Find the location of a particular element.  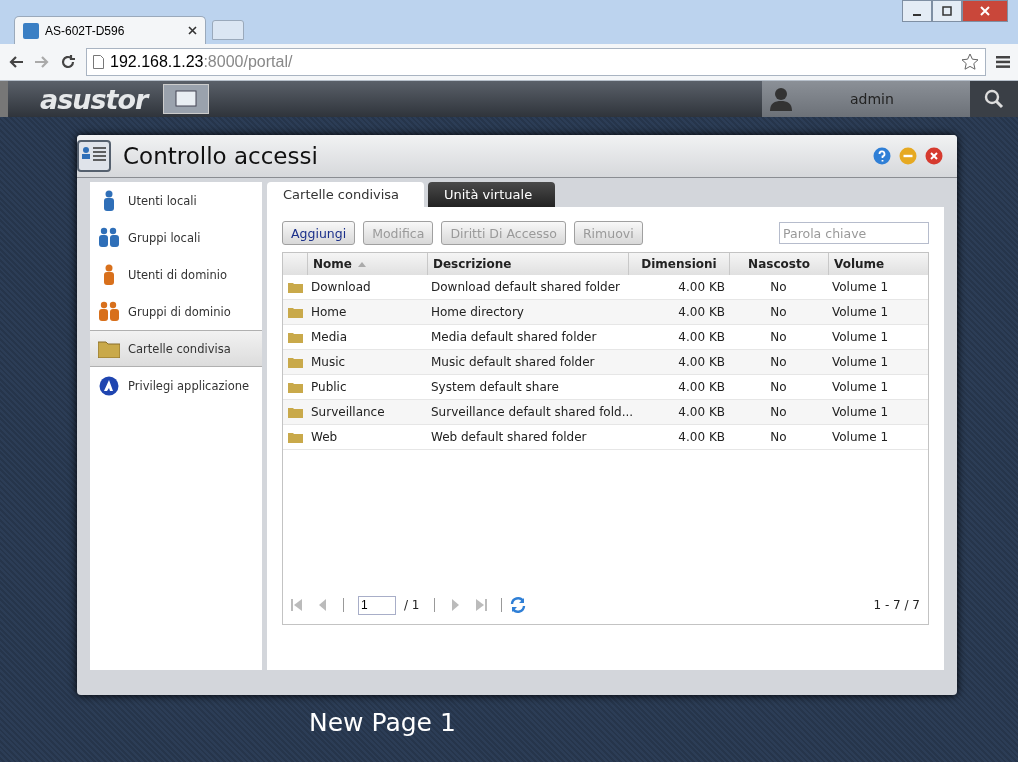

sidebar-label: Cartelle condivisa is located at coordinates (179, 348).